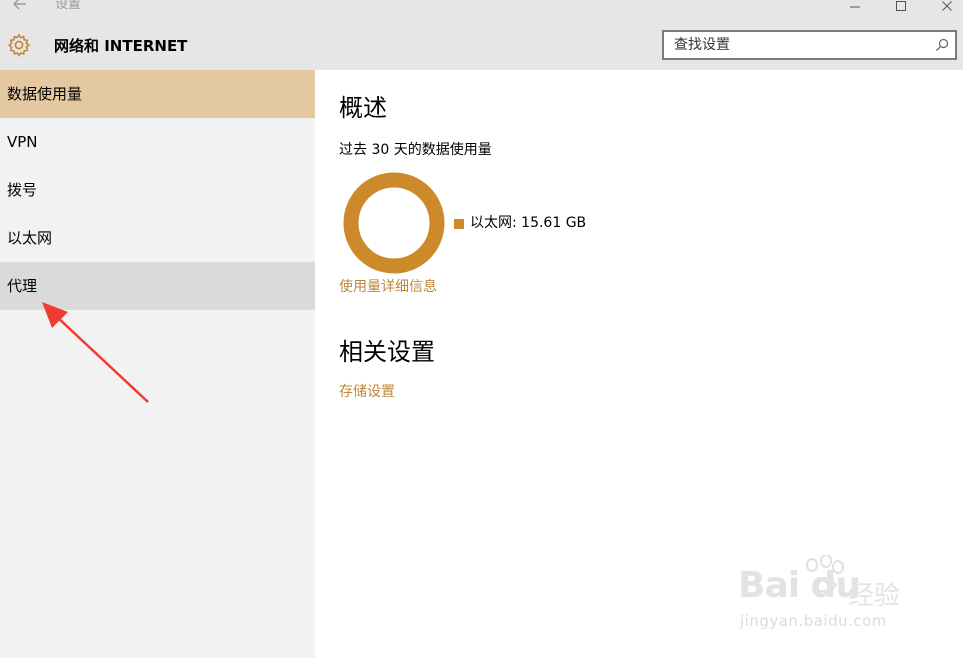  I want to click on gear-icon, so click(19, 45).